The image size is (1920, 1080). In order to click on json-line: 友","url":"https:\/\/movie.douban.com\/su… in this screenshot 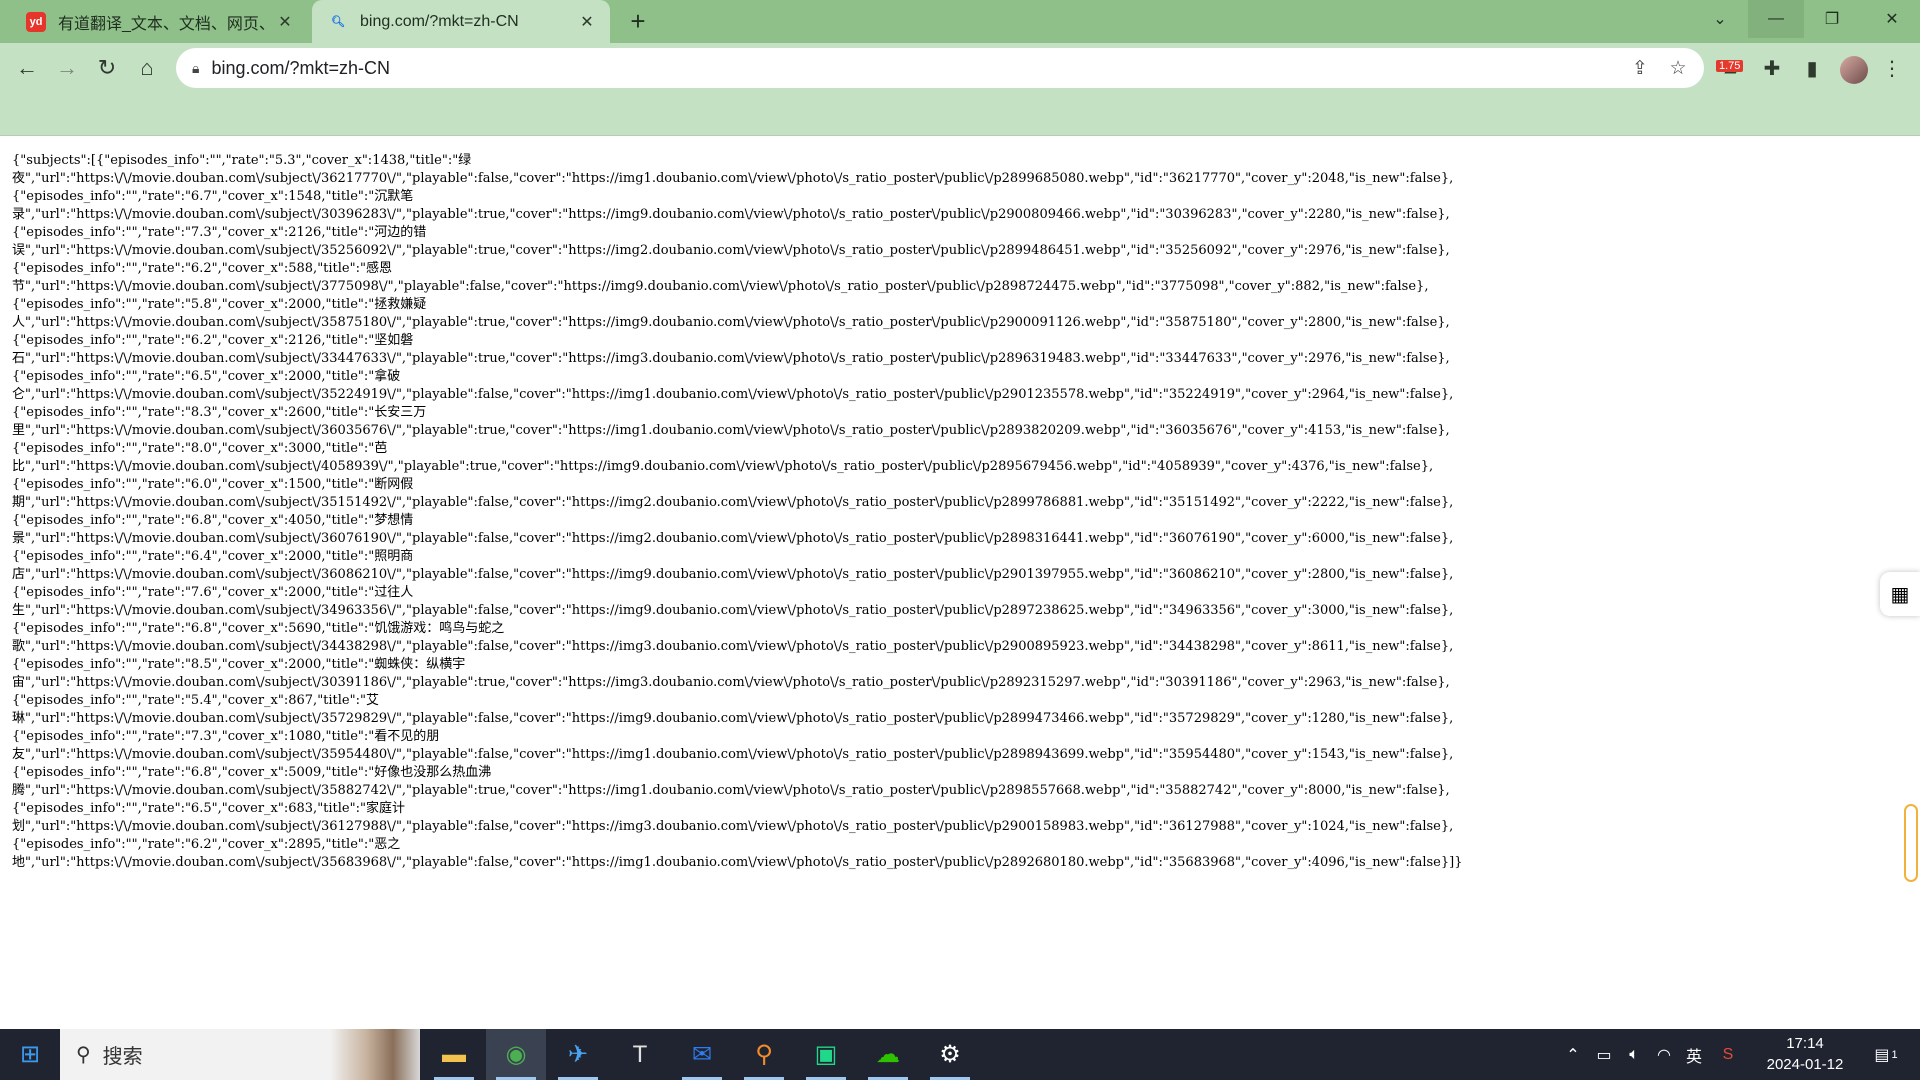, I will do `click(733, 754)`.